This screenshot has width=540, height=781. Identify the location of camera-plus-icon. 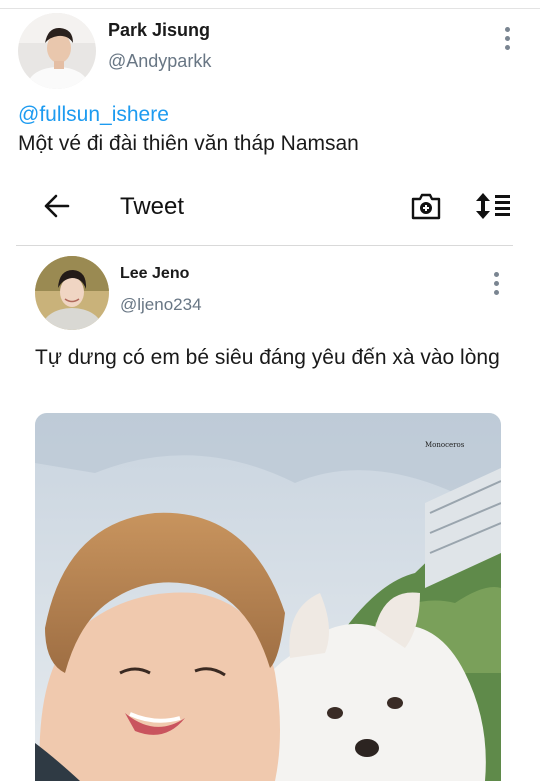
(426, 206).